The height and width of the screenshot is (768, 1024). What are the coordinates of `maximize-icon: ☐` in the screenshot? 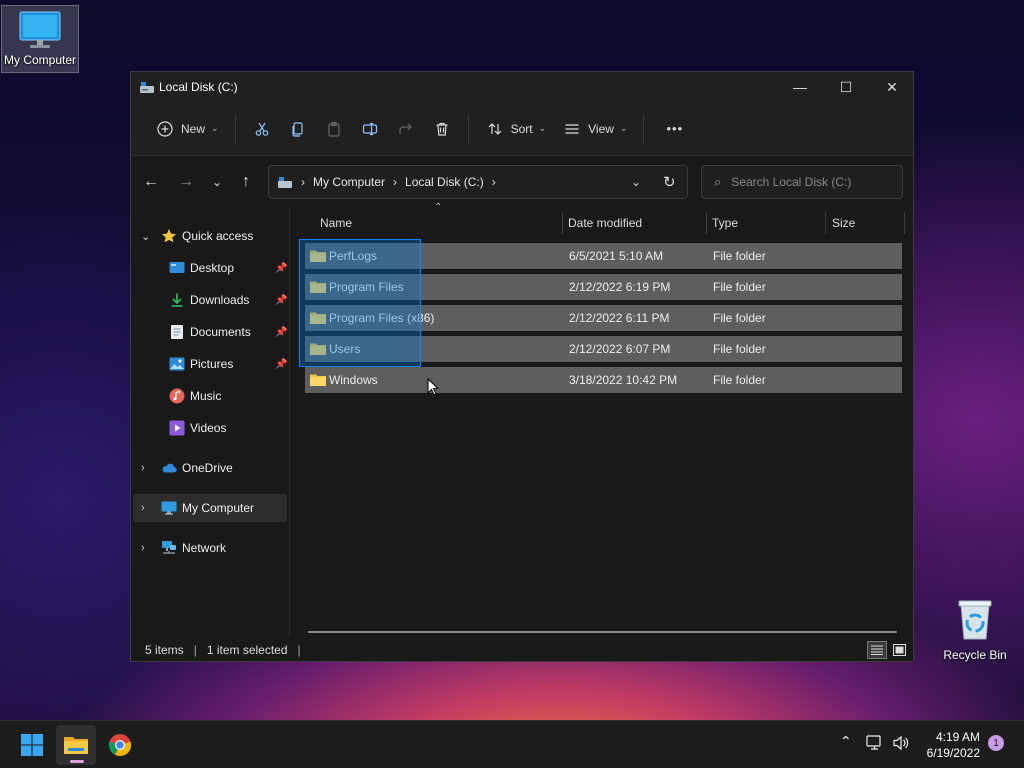 It's located at (846, 86).